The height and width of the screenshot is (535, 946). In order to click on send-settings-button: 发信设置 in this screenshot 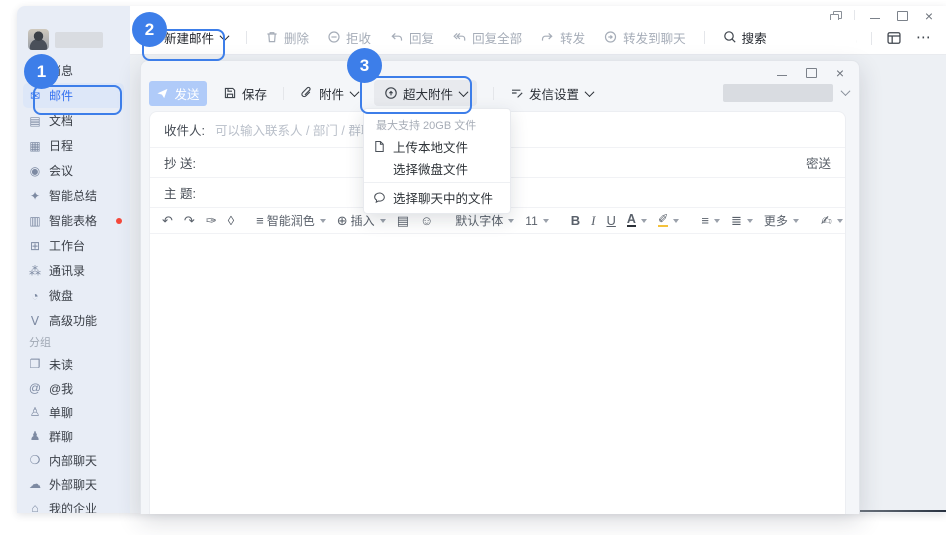, I will do `click(552, 93)`.